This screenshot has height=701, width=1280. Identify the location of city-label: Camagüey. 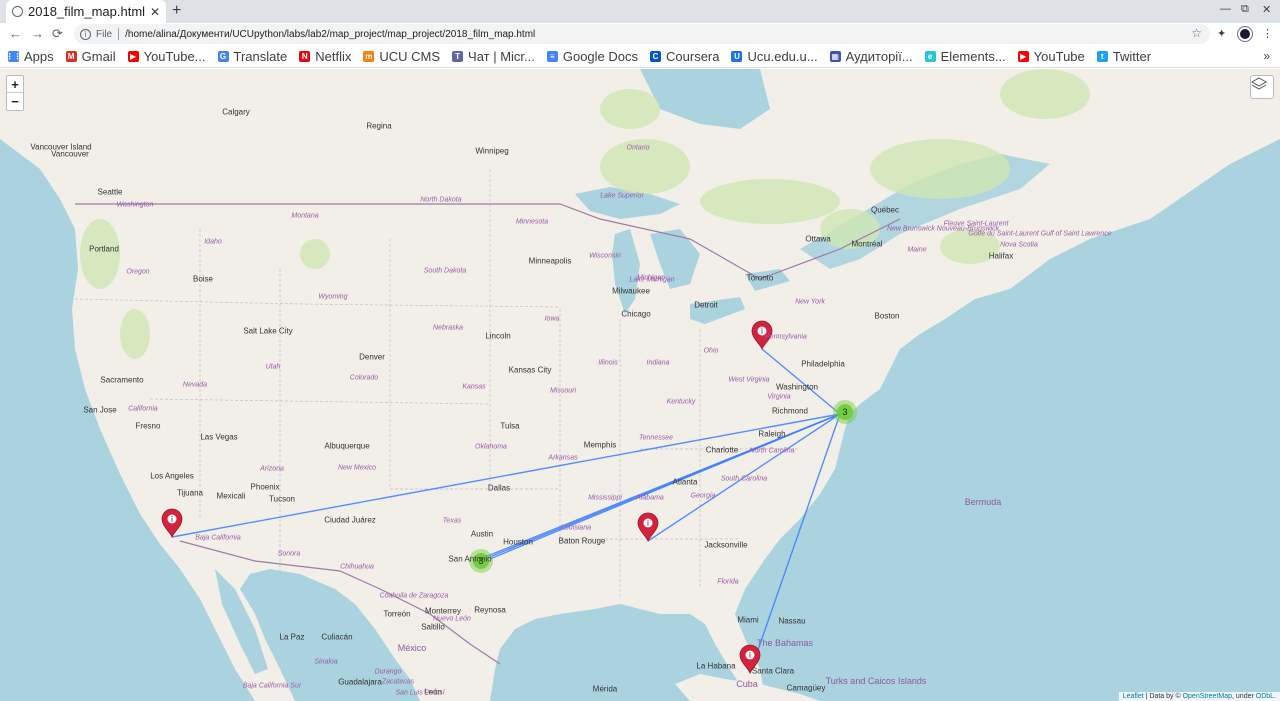
(806, 688).